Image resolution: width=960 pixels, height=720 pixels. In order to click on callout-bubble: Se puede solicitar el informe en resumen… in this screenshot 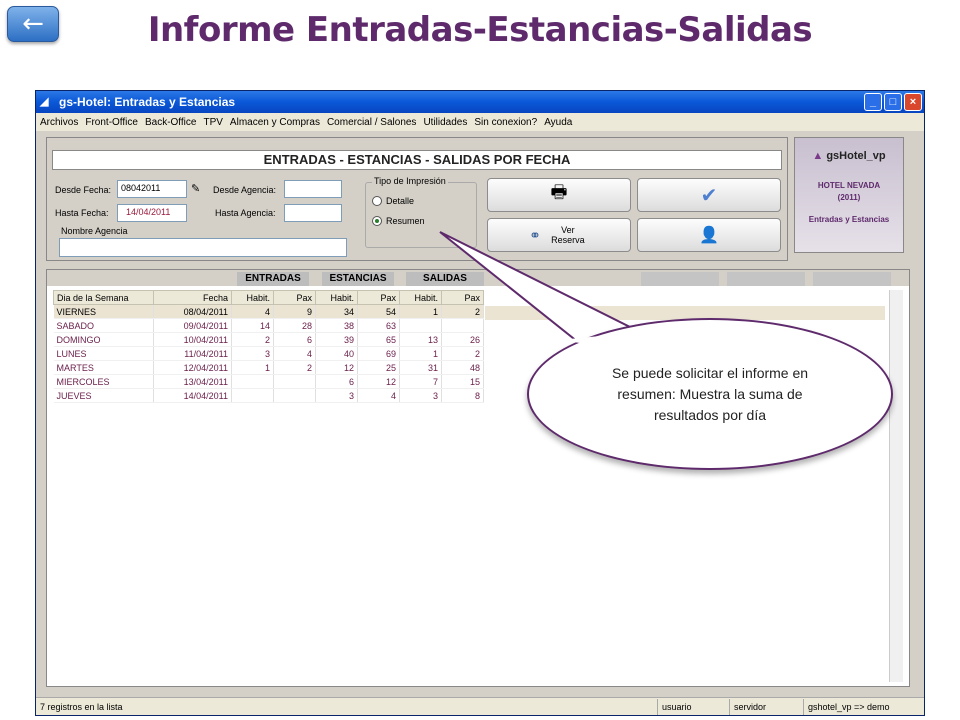, I will do `click(710, 394)`.